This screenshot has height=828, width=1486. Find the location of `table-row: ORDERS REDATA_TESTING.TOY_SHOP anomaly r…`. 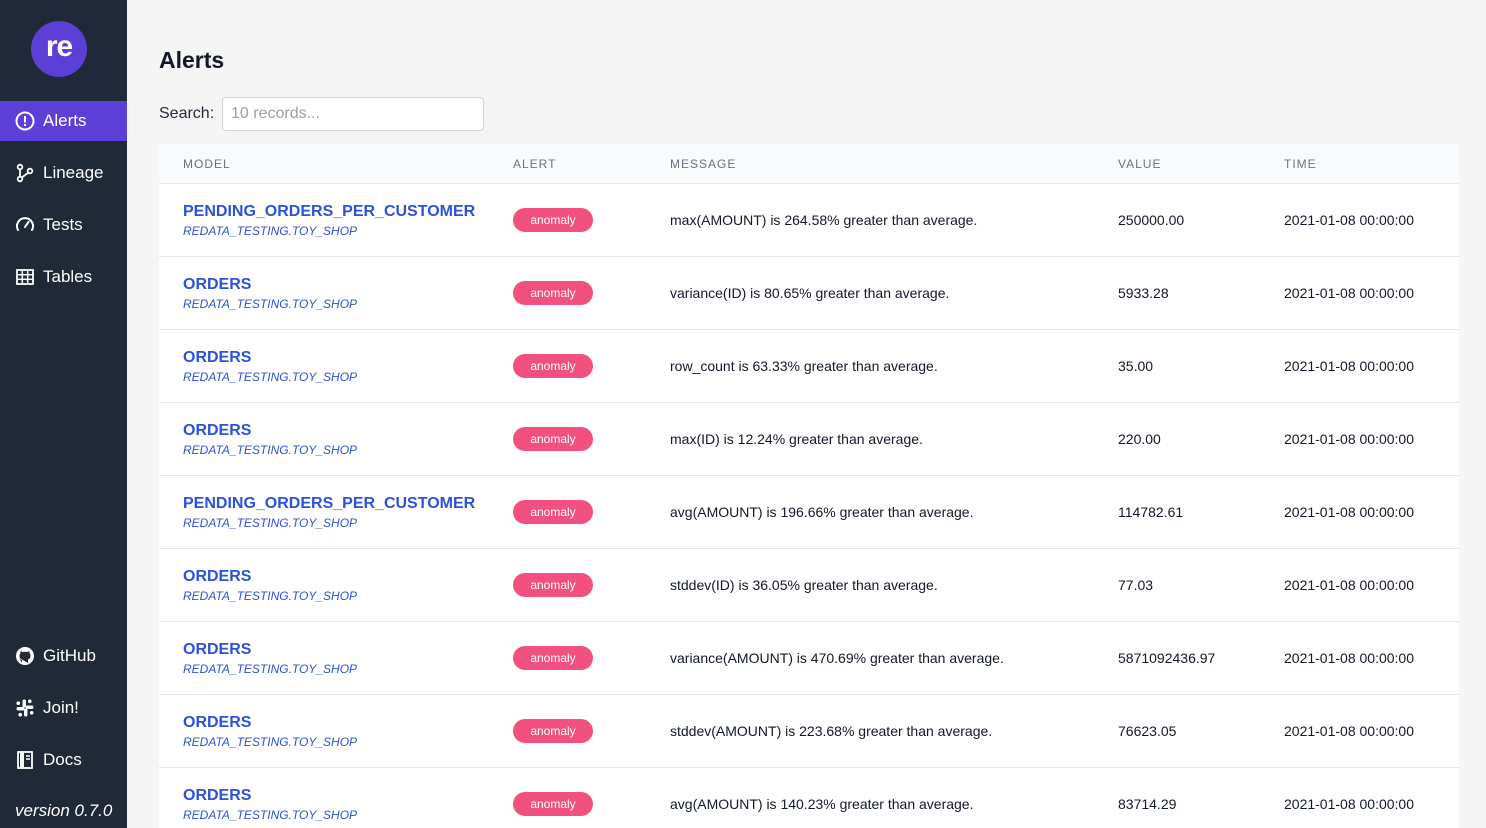

table-row: ORDERS REDATA_TESTING.TOY_SHOP anomaly r… is located at coordinates (809, 366).